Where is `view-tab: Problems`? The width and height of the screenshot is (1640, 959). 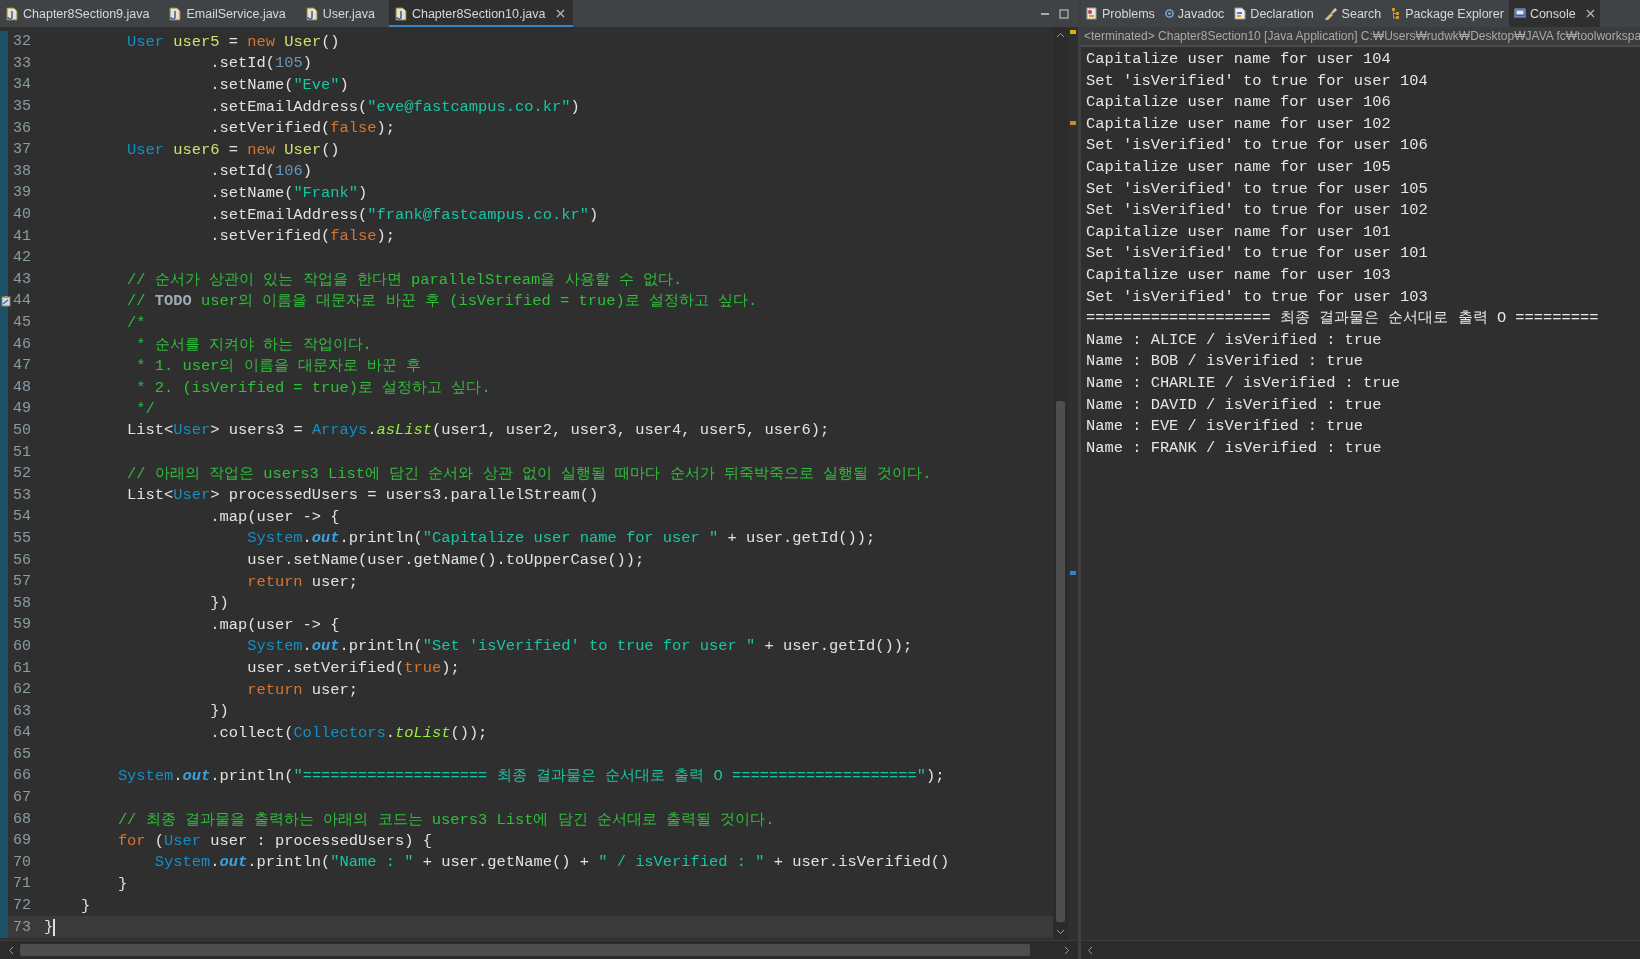 view-tab: Problems is located at coordinates (1120, 13).